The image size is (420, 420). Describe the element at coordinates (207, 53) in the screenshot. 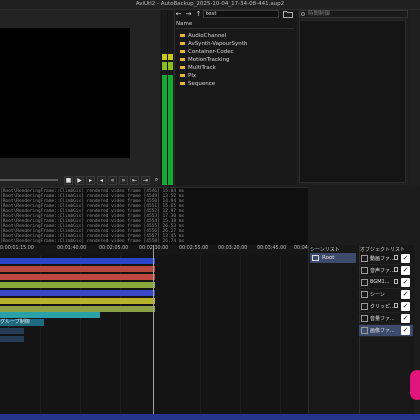

I see `folder-item: Container-Codec` at that location.